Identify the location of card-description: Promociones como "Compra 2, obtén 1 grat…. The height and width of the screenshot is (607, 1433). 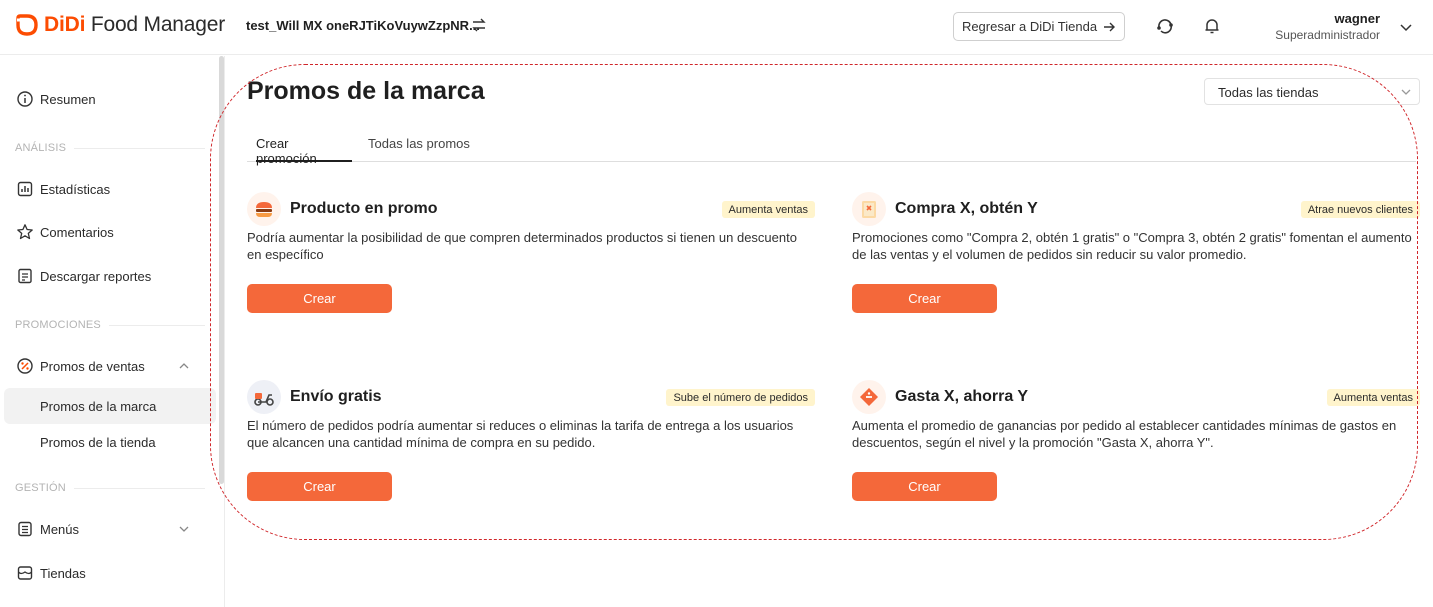
(1132, 246).